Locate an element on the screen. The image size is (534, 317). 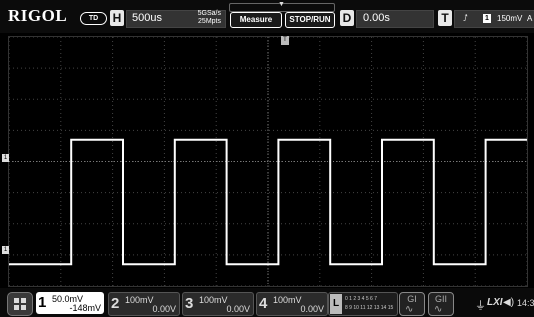
main-menu-button is located at coordinates (20, 304).